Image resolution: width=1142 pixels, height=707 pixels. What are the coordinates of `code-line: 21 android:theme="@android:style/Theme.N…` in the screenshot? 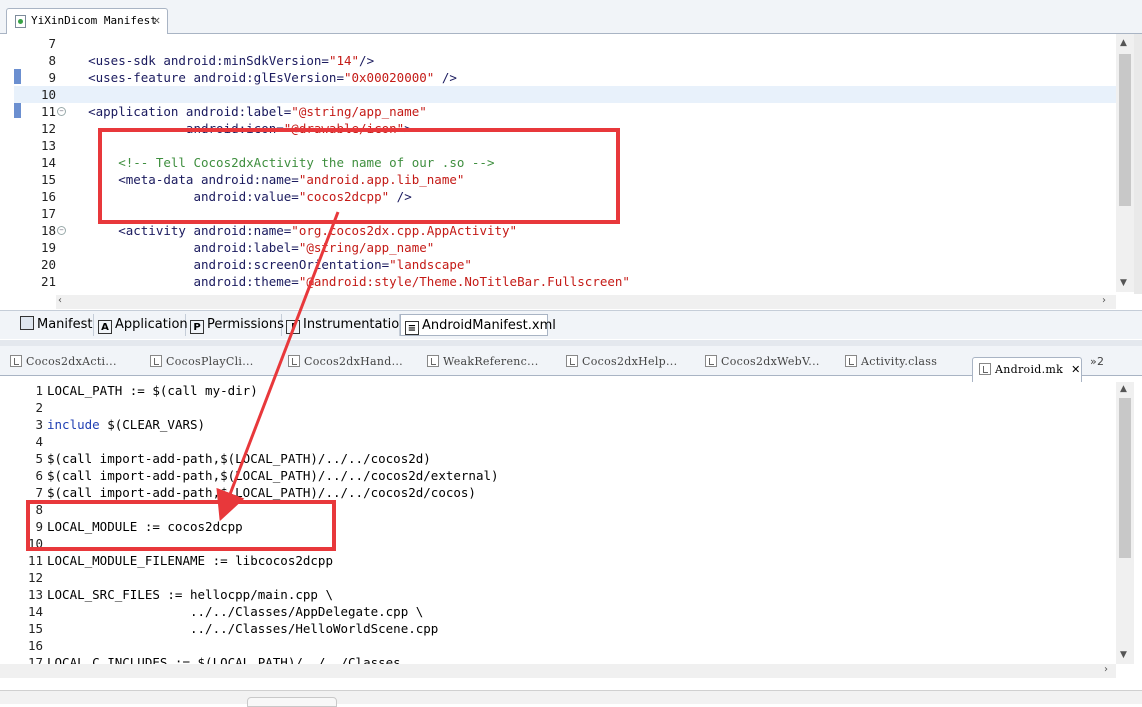 It's located at (565, 281).